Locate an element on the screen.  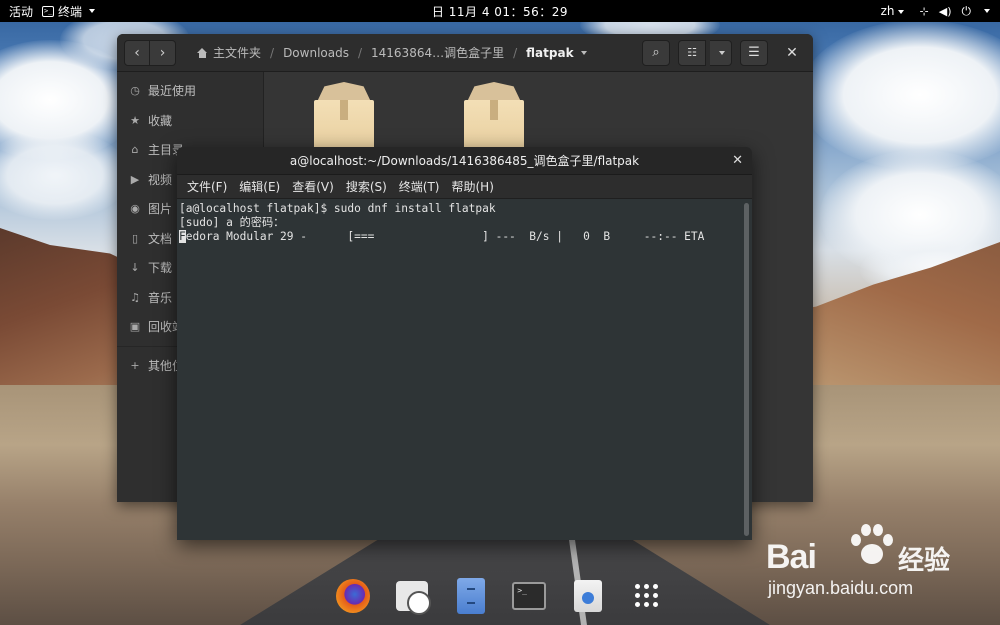
app-menu-label: 终端 is located at coordinates (70, 11).